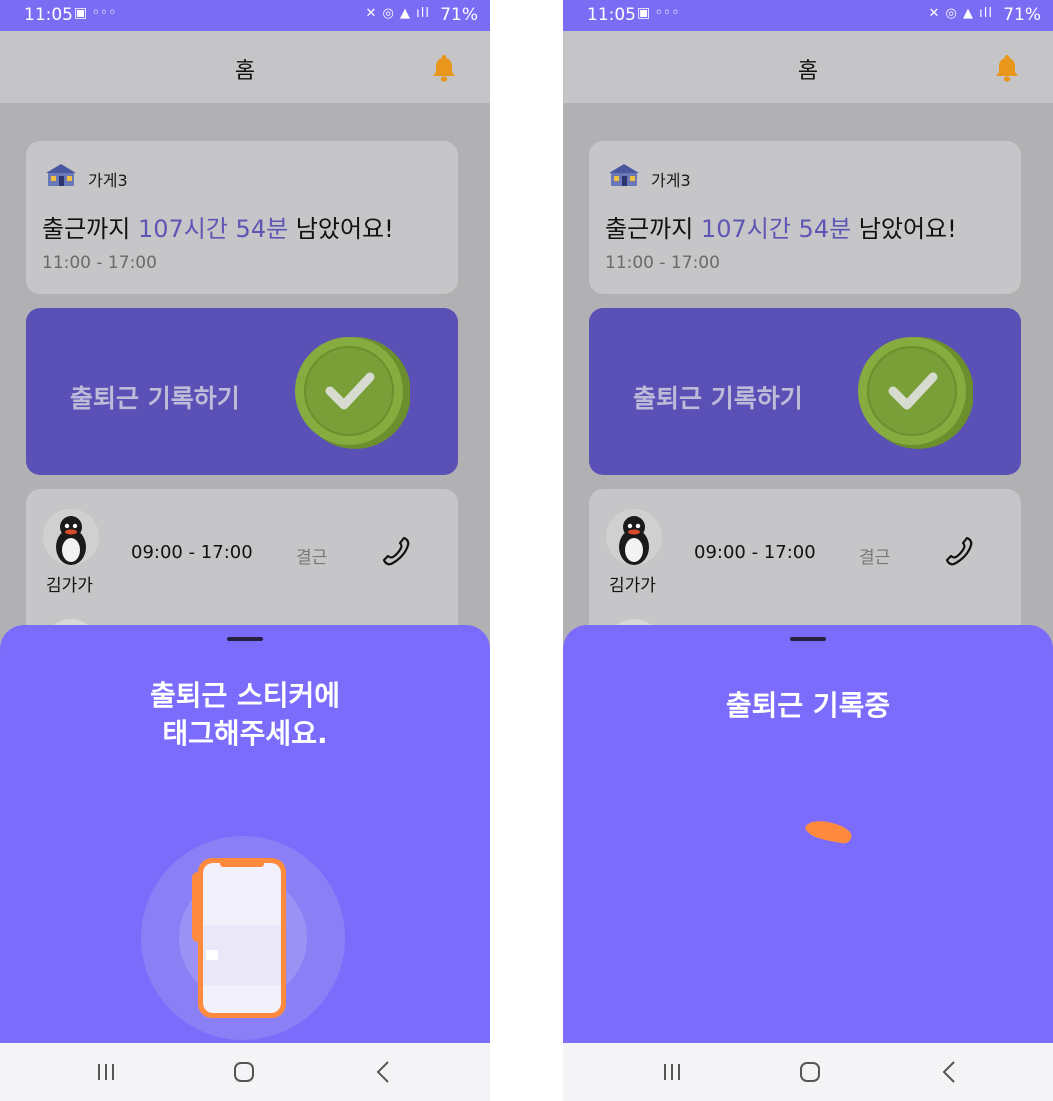 This screenshot has width=1053, height=1101. Describe the element at coordinates (243, 938) in the screenshot. I see `phone-tag-animation-icon` at that location.